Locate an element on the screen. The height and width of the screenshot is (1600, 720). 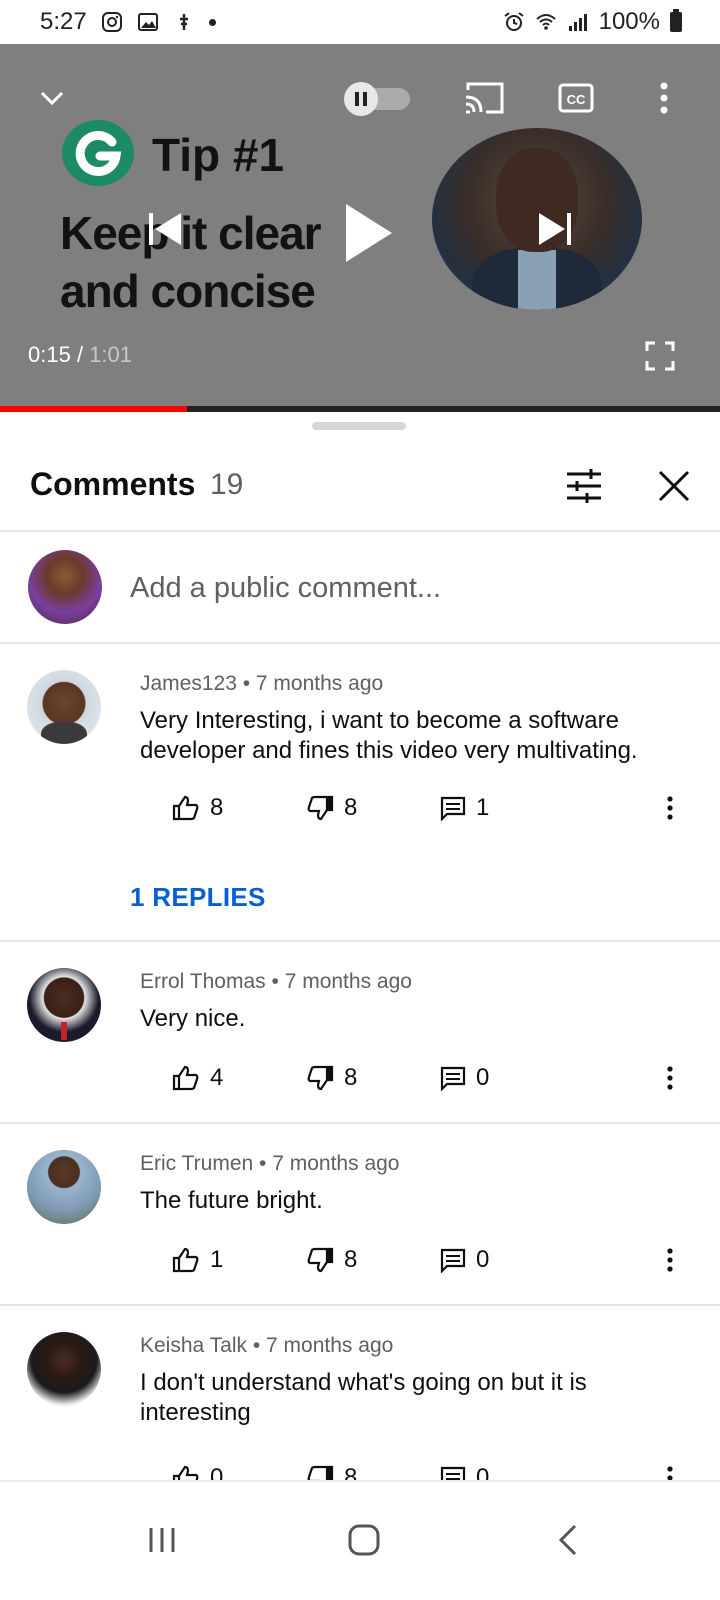
view-replies-link: 1 REPLIES is located at coordinates (198, 897).